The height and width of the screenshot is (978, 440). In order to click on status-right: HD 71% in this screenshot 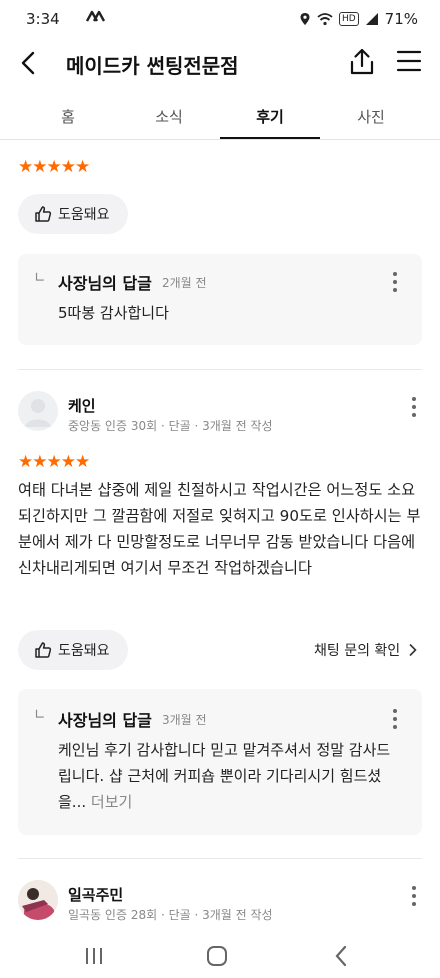, I will do `click(358, 19)`.